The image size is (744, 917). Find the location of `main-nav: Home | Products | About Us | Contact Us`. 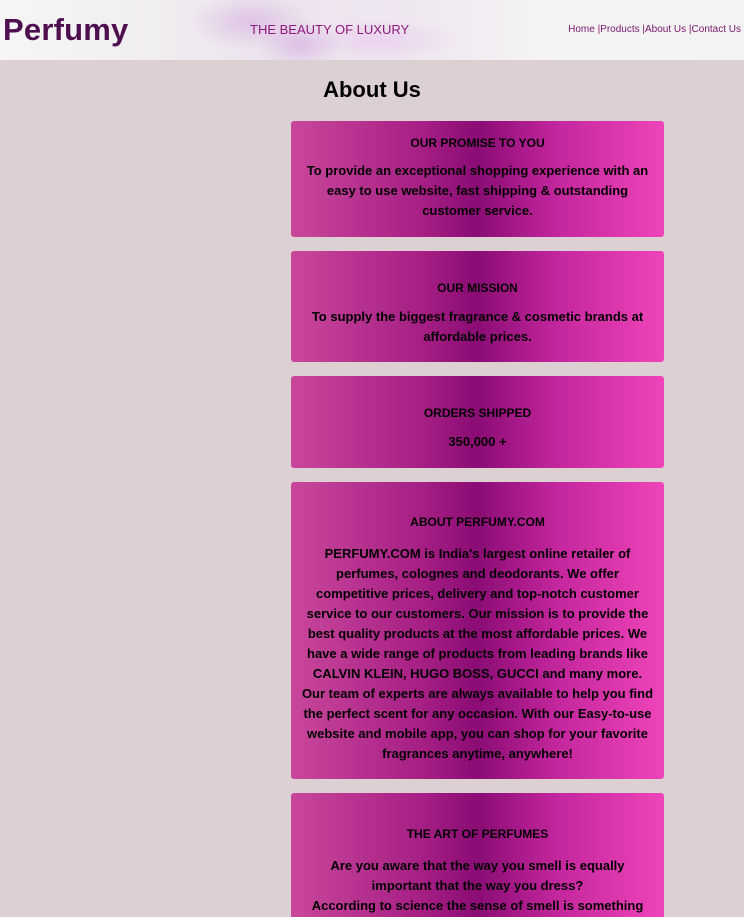

main-nav: Home | Products | About Us | Contact Us is located at coordinates (654, 29).